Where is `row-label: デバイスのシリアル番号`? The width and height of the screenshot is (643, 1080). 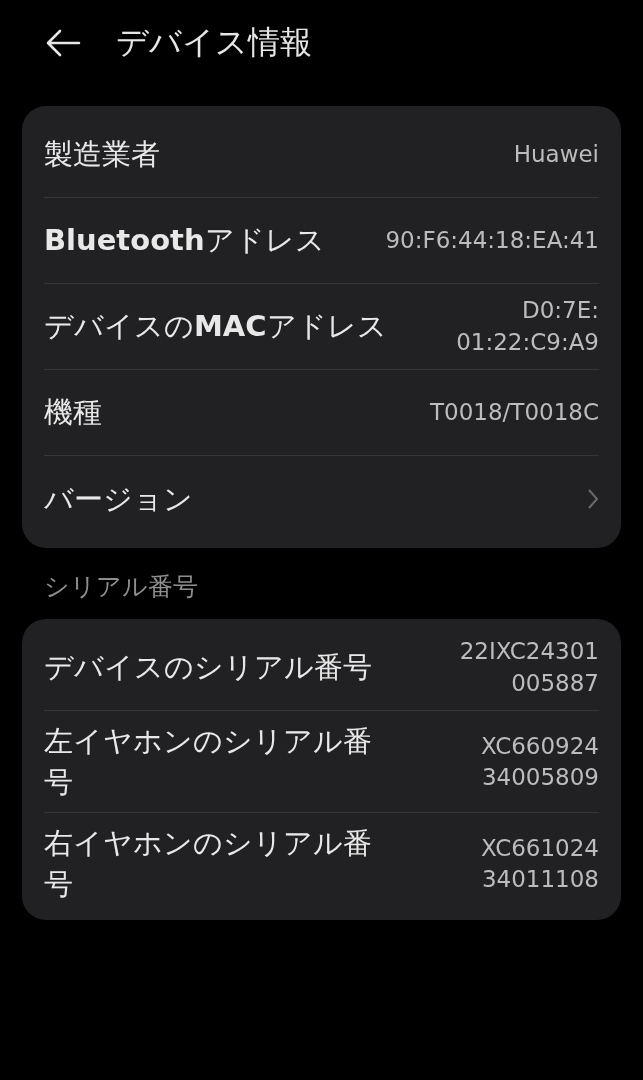 row-label: デバイスのシリアル番号 is located at coordinates (208, 668).